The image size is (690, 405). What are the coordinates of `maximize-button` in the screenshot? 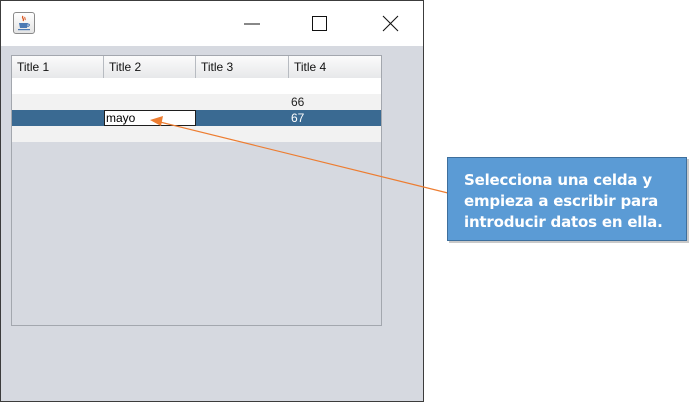 It's located at (320, 24).